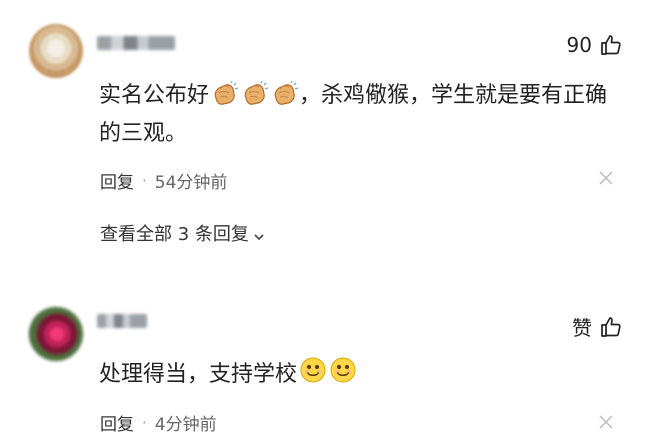 This screenshot has width=660, height=444. I want to click on like-button: 90, so click(594, 45).